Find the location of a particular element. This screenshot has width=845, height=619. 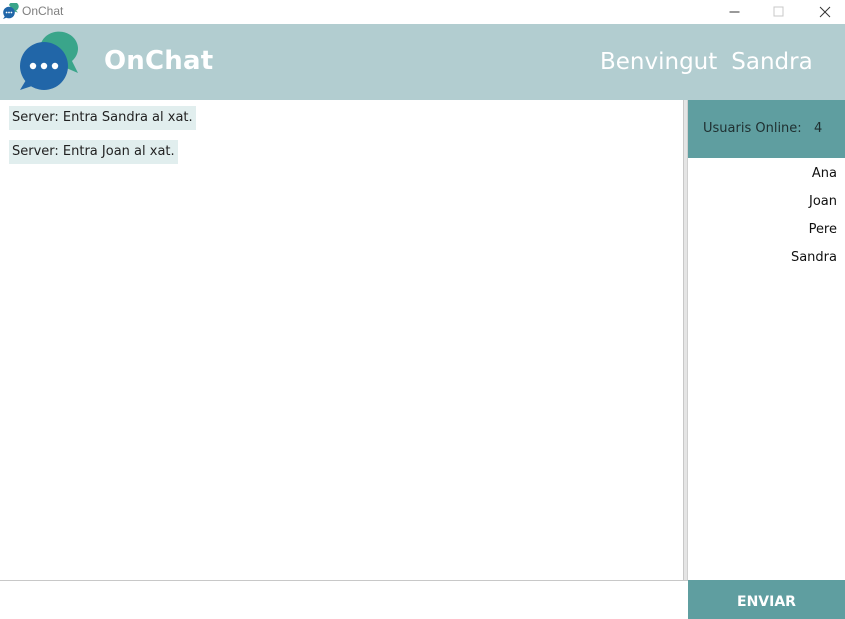

minimize-button is located at coordinates (734, 12).